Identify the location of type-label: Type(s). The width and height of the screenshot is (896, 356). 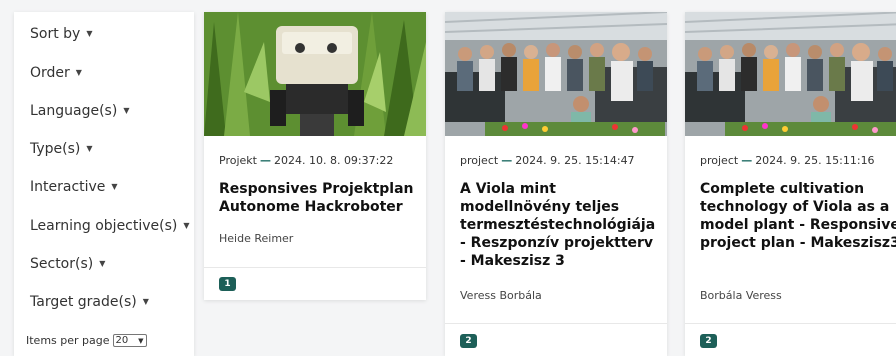
(55, 149).